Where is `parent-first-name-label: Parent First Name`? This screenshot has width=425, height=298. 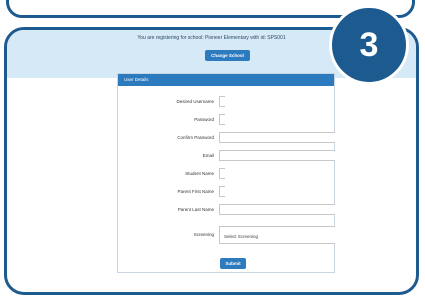 parent-first-name-label: Parent First Name is located at coordinates (195, 191).